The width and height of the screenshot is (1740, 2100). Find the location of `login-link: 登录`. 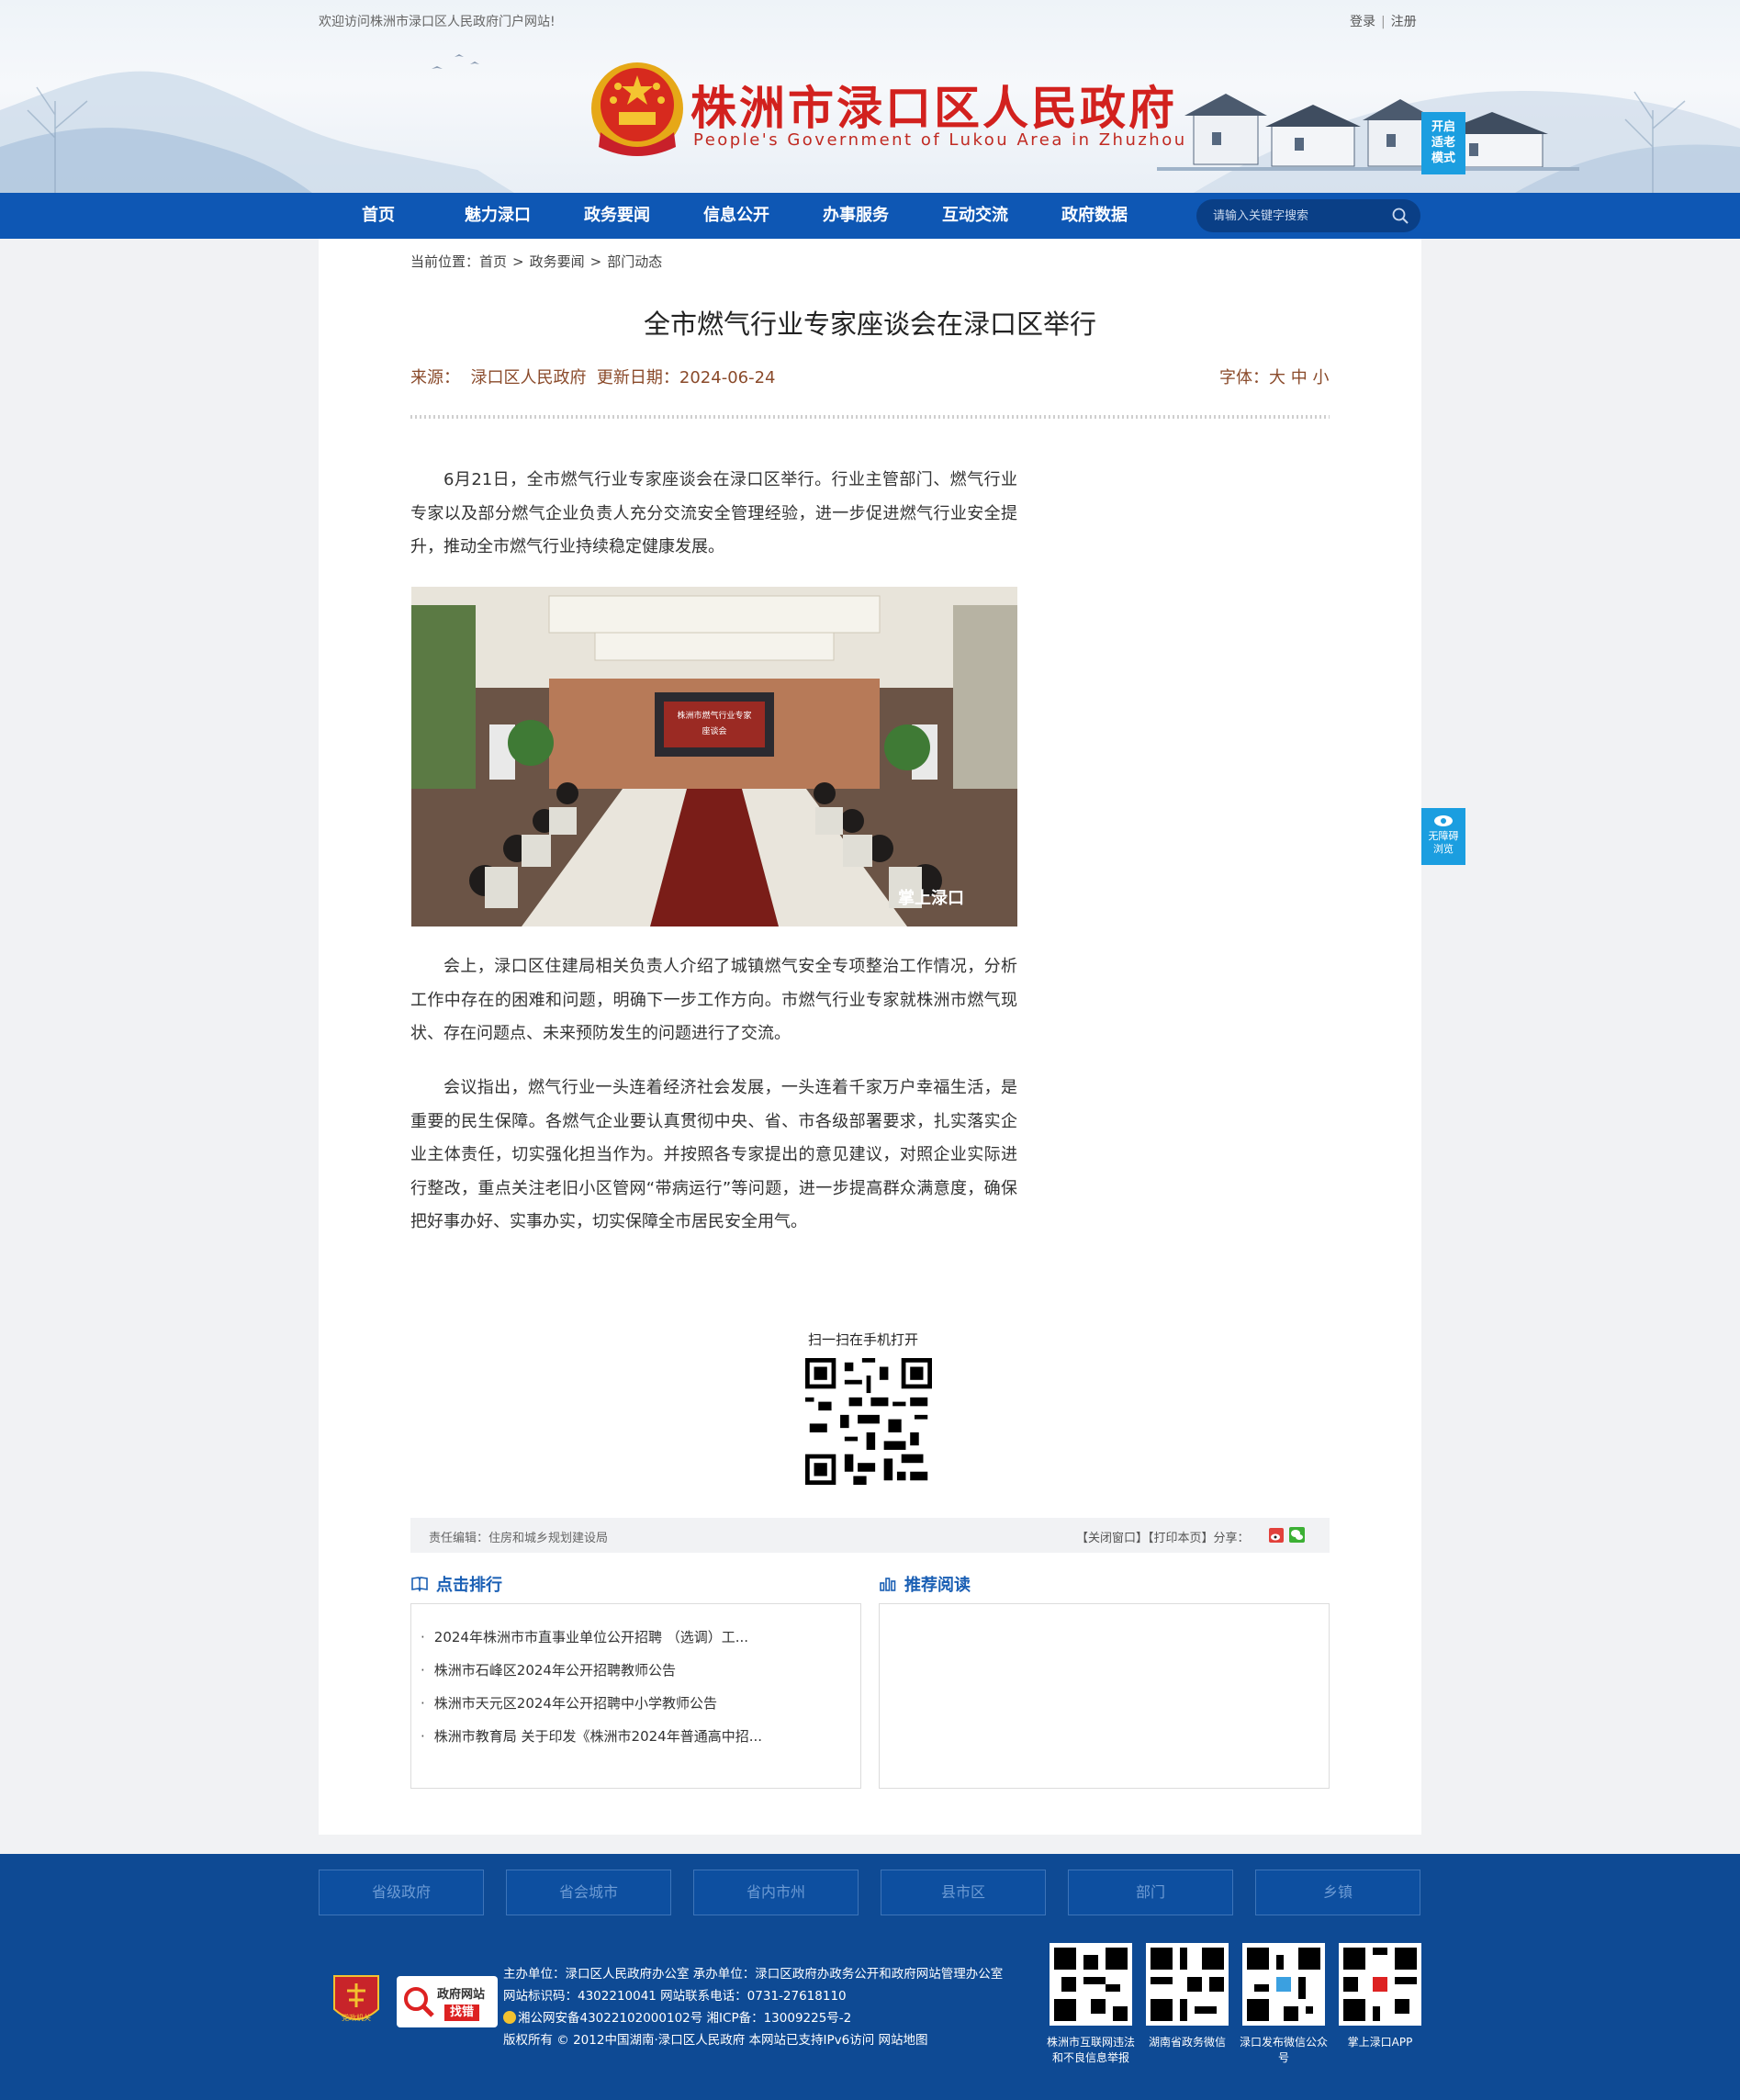

login-link: 登录 is located at coordinates (1362, 22).